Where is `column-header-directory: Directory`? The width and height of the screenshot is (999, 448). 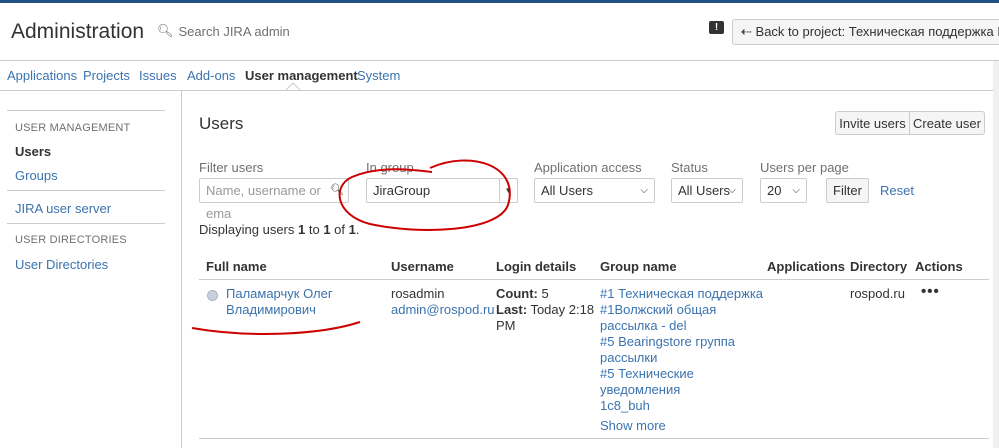 column-header-directory: Directory is located at coordinates (879, 266).